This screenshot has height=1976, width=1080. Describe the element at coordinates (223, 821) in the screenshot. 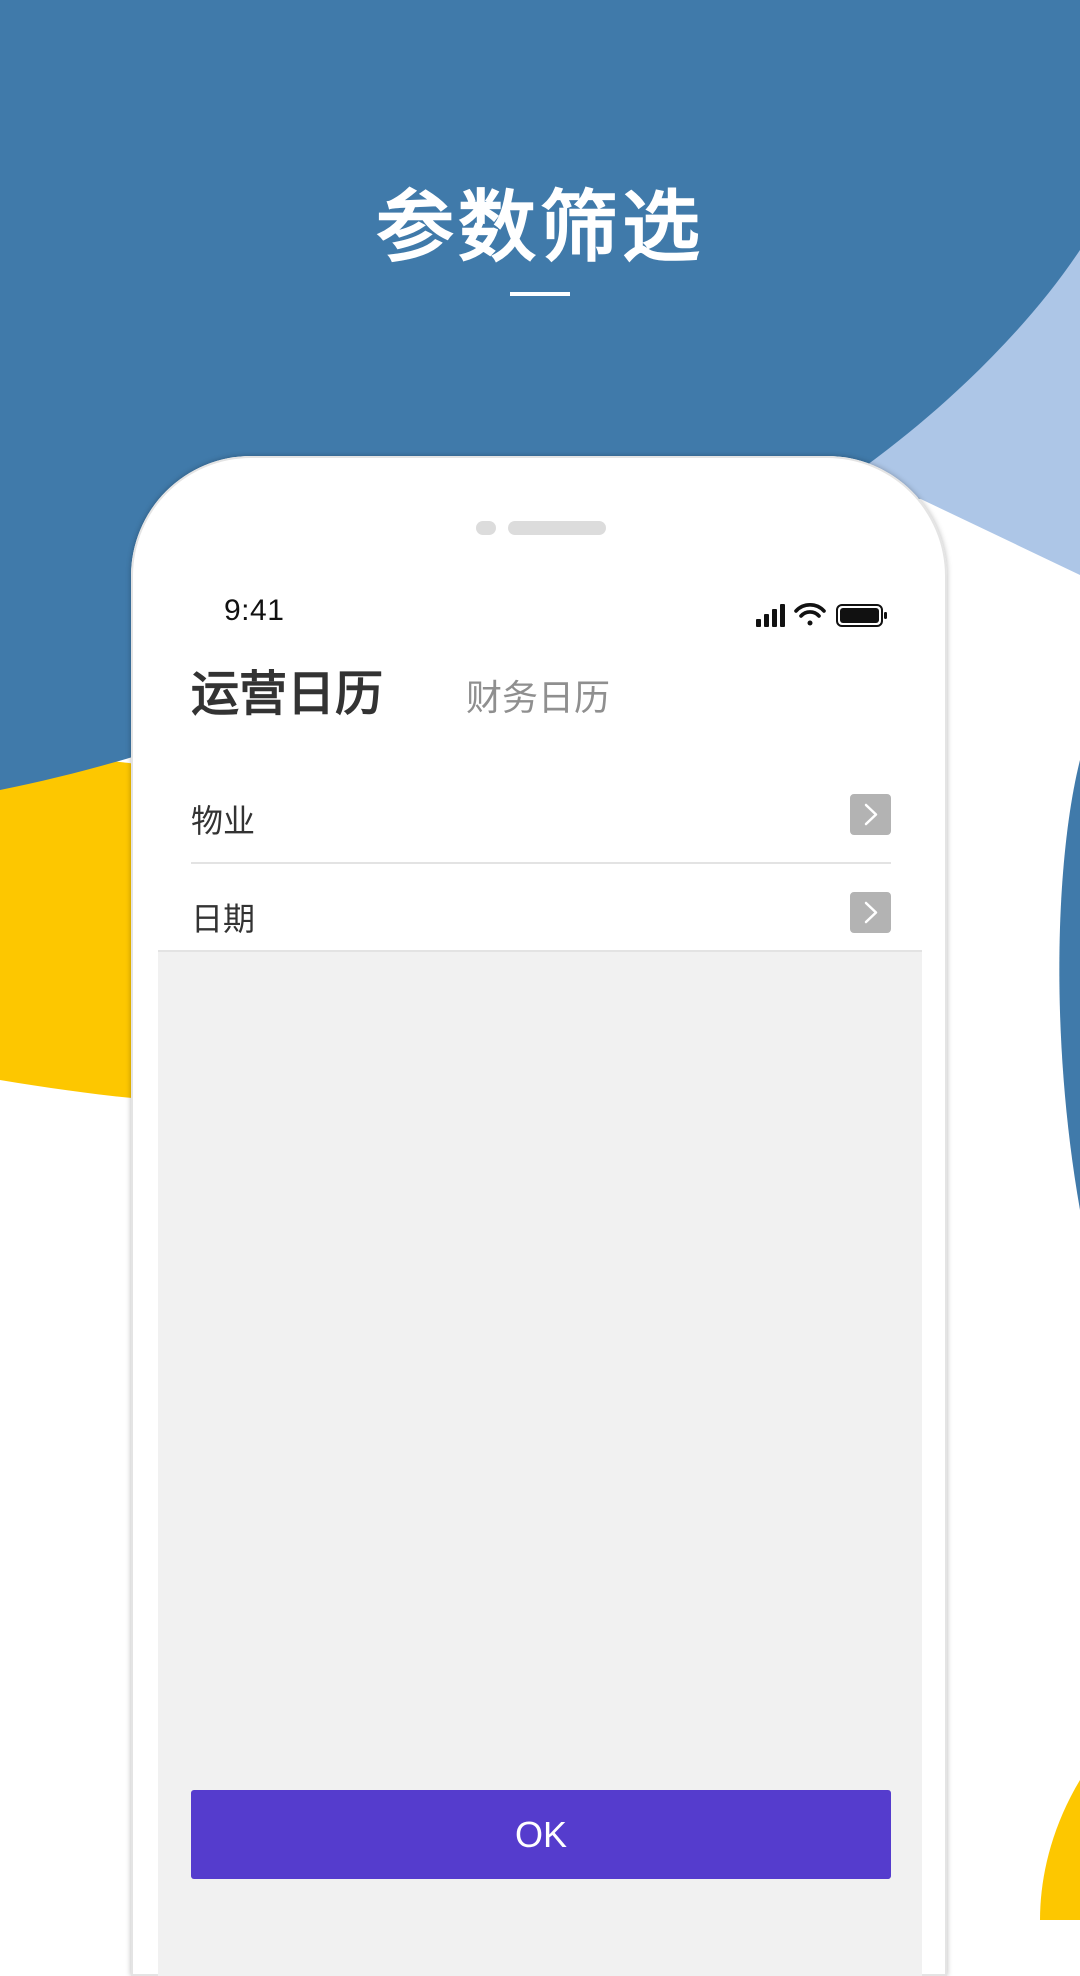

I see `filter-label-property: 物业` at that location.